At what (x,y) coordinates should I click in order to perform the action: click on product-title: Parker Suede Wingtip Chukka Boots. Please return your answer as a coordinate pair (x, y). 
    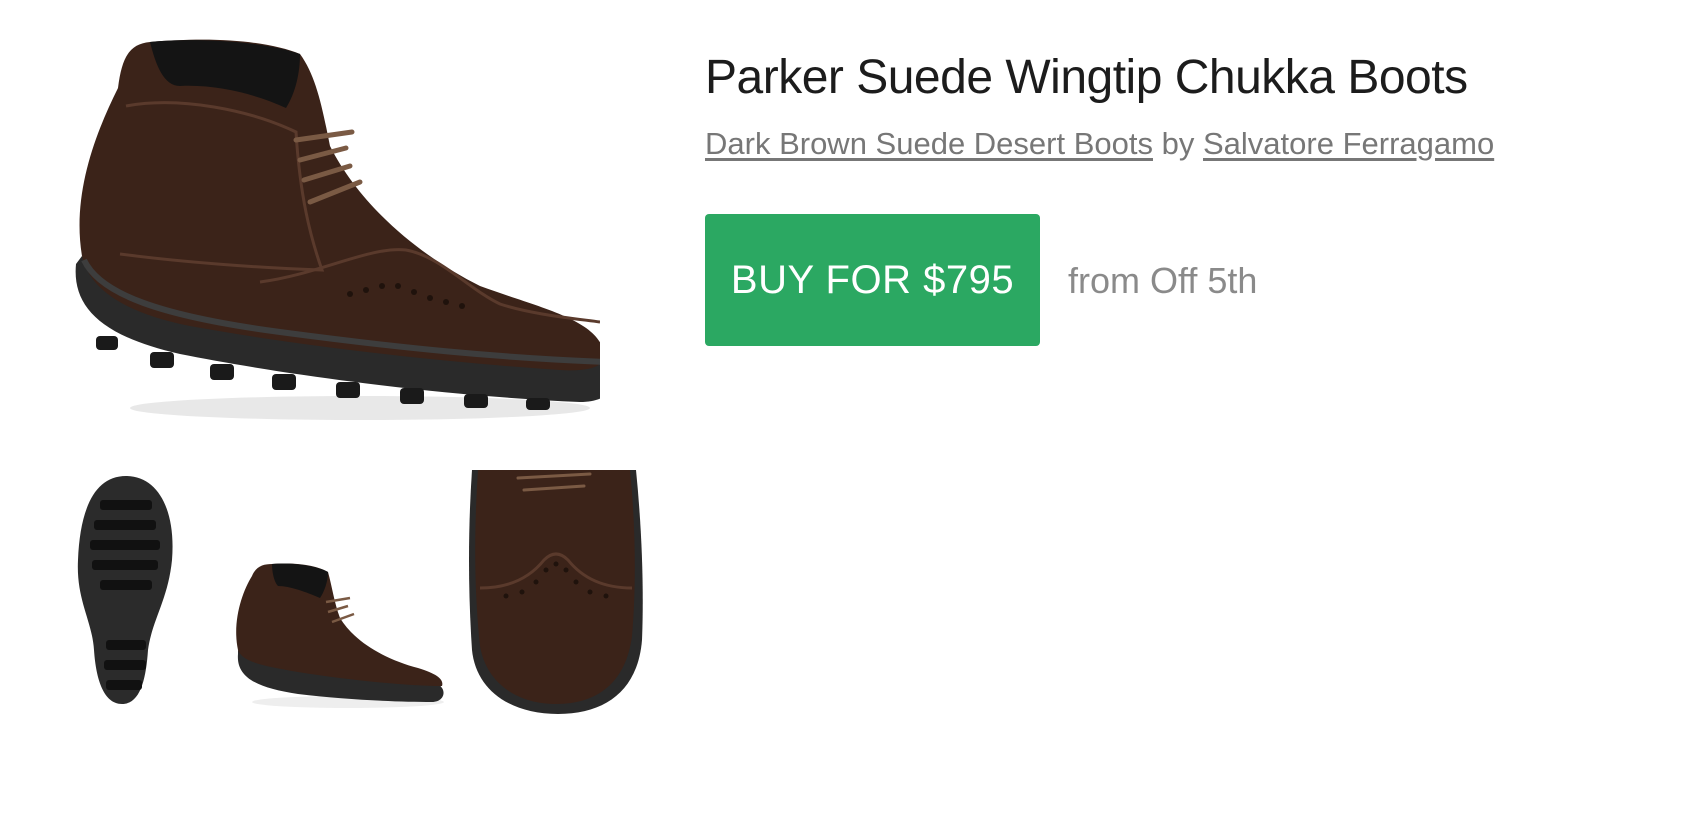
    Looking at the image, I should click on (1086, 77).